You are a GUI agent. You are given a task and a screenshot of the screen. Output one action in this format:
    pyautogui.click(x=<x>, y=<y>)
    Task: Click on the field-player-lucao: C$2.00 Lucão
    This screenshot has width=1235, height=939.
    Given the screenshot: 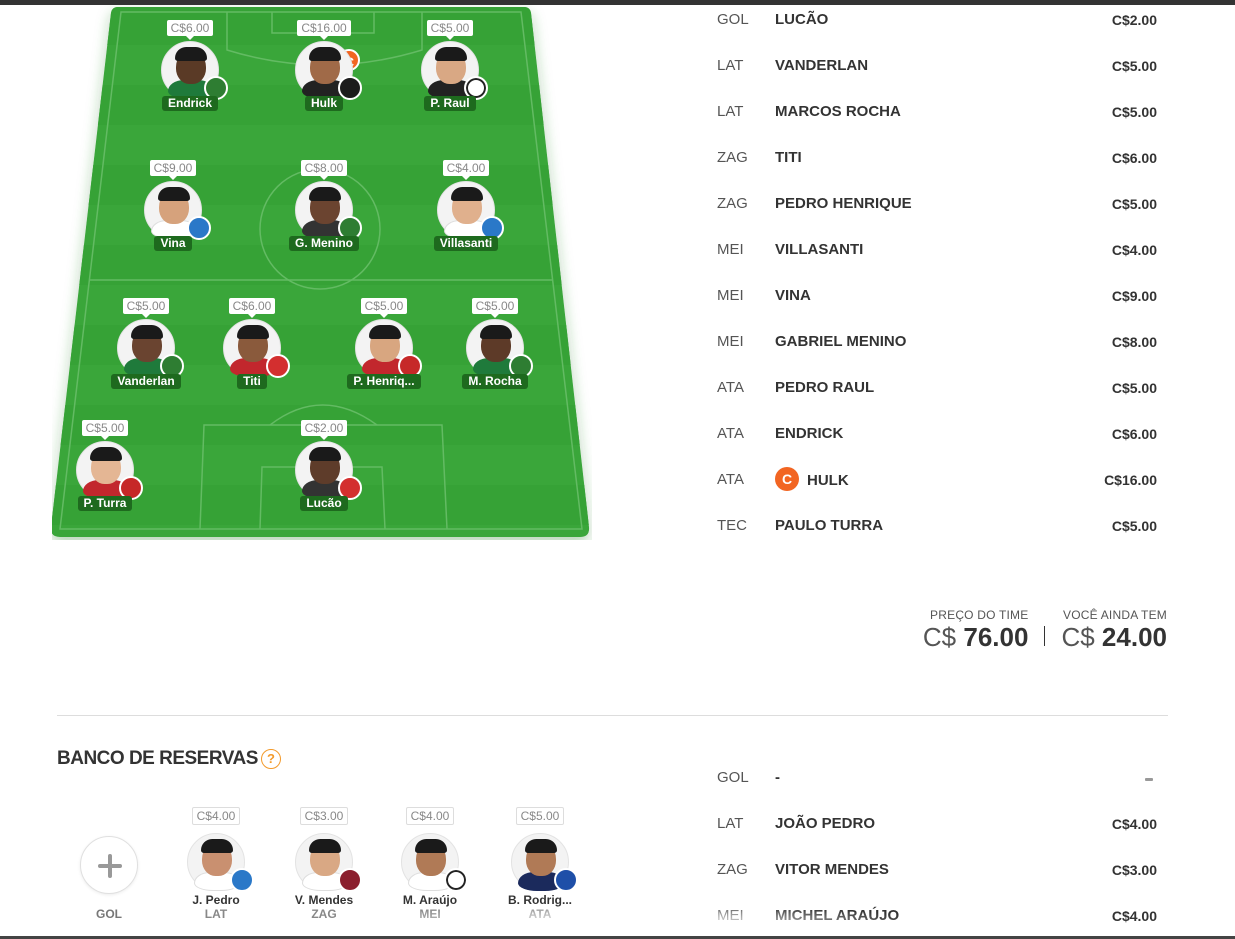 What is the action you would take?
    pyautogui.click(x=324, y=469)
    